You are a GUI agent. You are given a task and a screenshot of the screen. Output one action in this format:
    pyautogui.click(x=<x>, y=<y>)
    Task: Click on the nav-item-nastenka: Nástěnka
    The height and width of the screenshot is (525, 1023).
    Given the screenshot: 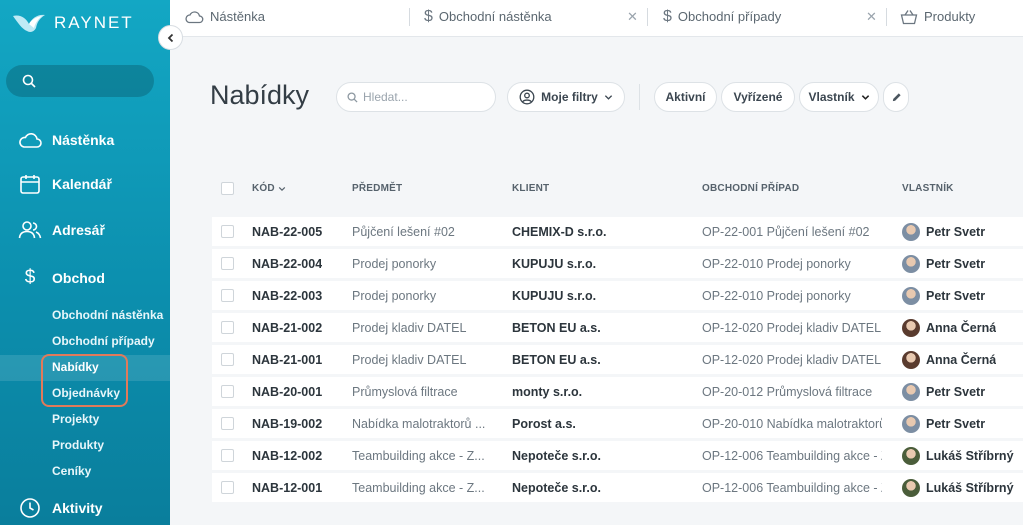 What is the action you would take?
    pyautogui.click(x=66, y=140)
    